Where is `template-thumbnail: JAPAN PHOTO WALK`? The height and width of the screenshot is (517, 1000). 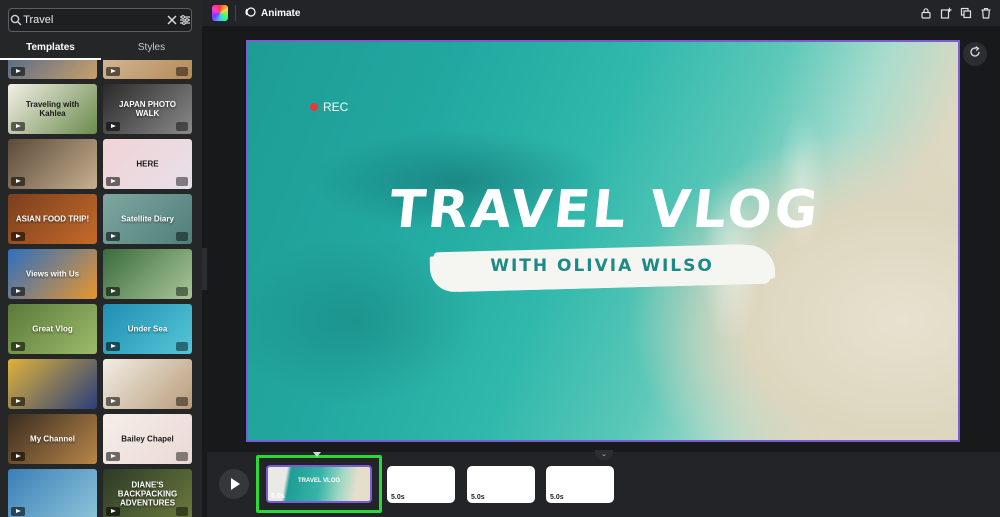
template-thumbnail: JAPAN PHOTO WALK is located at coordinates (147, 109).